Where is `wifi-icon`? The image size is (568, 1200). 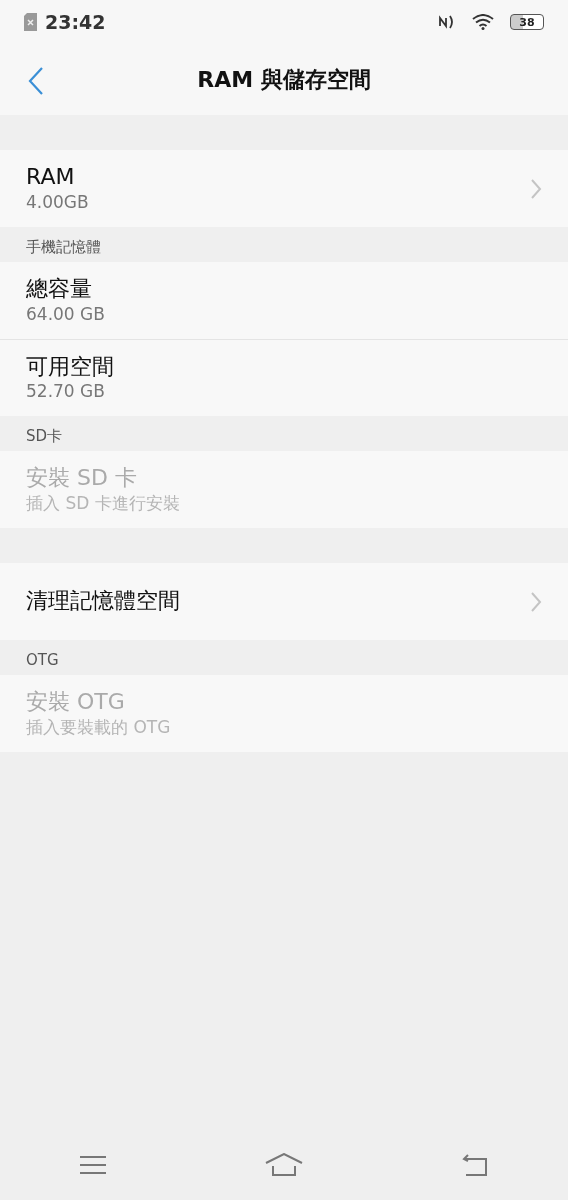
wifi-icon is located at coordinates (483, 22).